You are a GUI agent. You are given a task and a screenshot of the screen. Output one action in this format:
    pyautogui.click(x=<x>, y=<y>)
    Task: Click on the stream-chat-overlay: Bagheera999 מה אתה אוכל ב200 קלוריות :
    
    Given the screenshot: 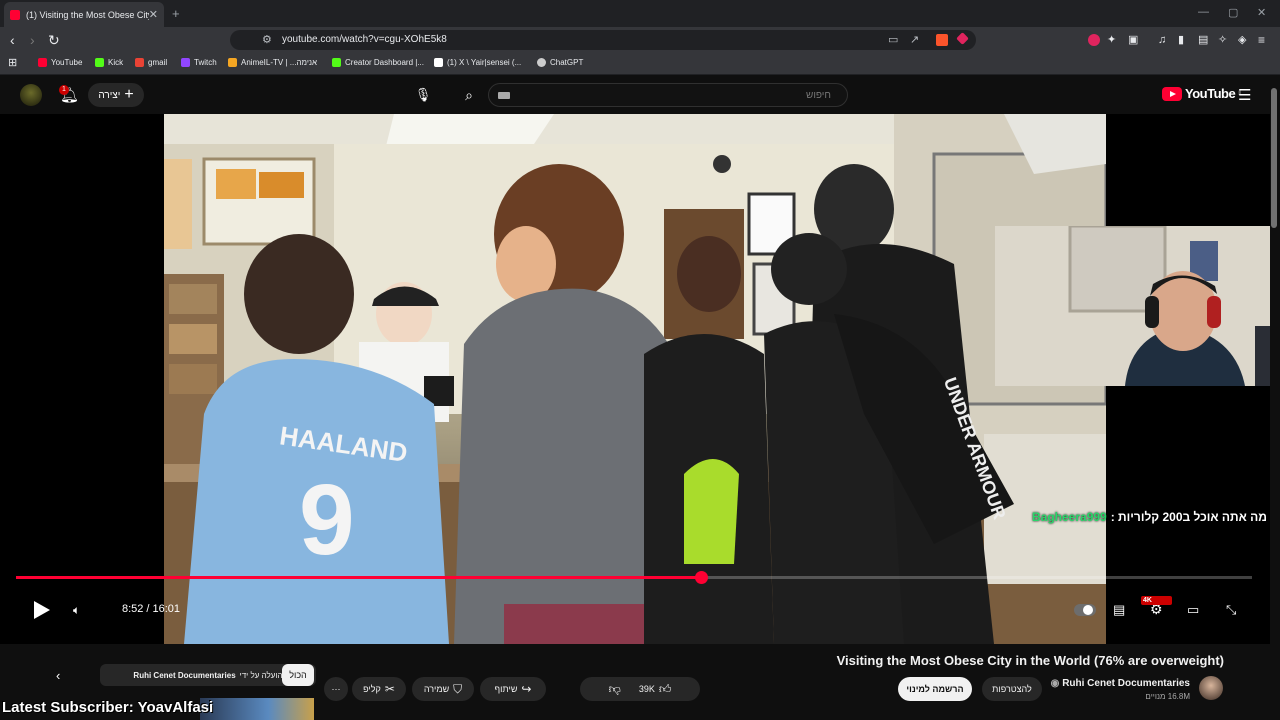 What is the action you would take?
    pyautogui.click(x=1149, y=517)
    